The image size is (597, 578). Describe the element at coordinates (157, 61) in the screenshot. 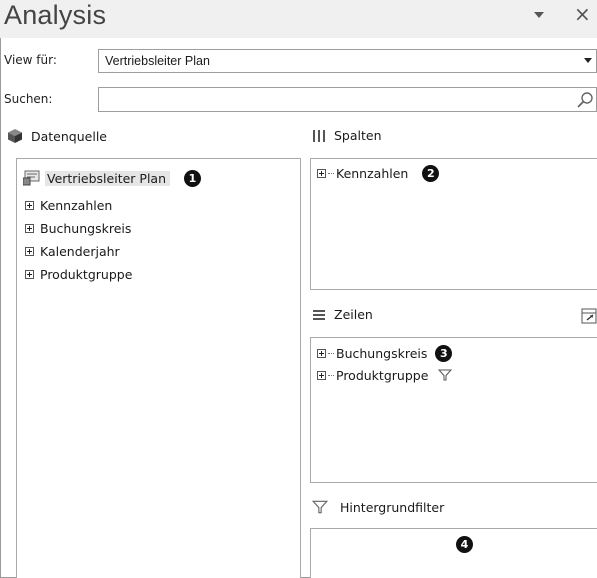

I see `view-select-value: Vertriebsleiter Plan` at that location.